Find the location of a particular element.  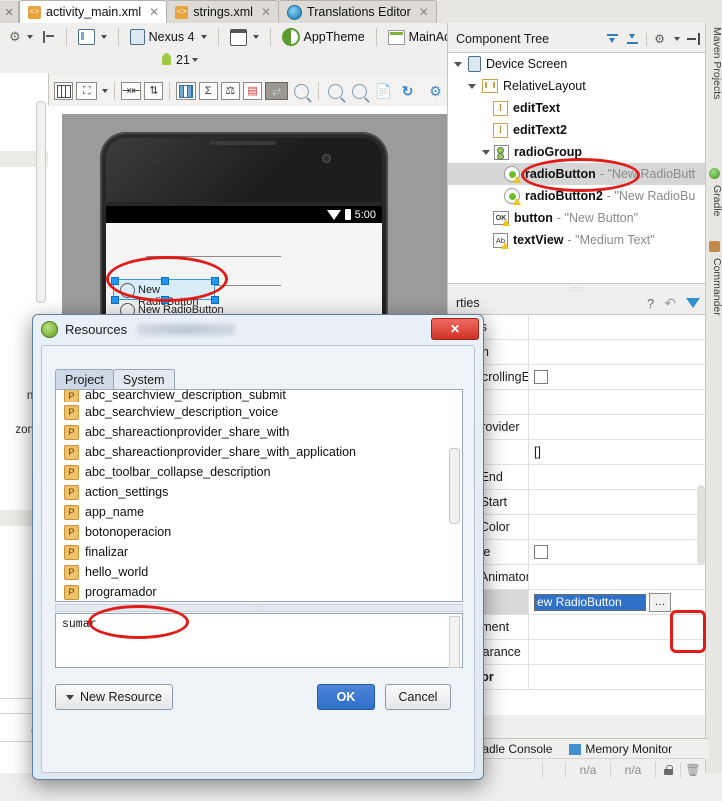

lock-toggle is located at coordinates (667, 770).